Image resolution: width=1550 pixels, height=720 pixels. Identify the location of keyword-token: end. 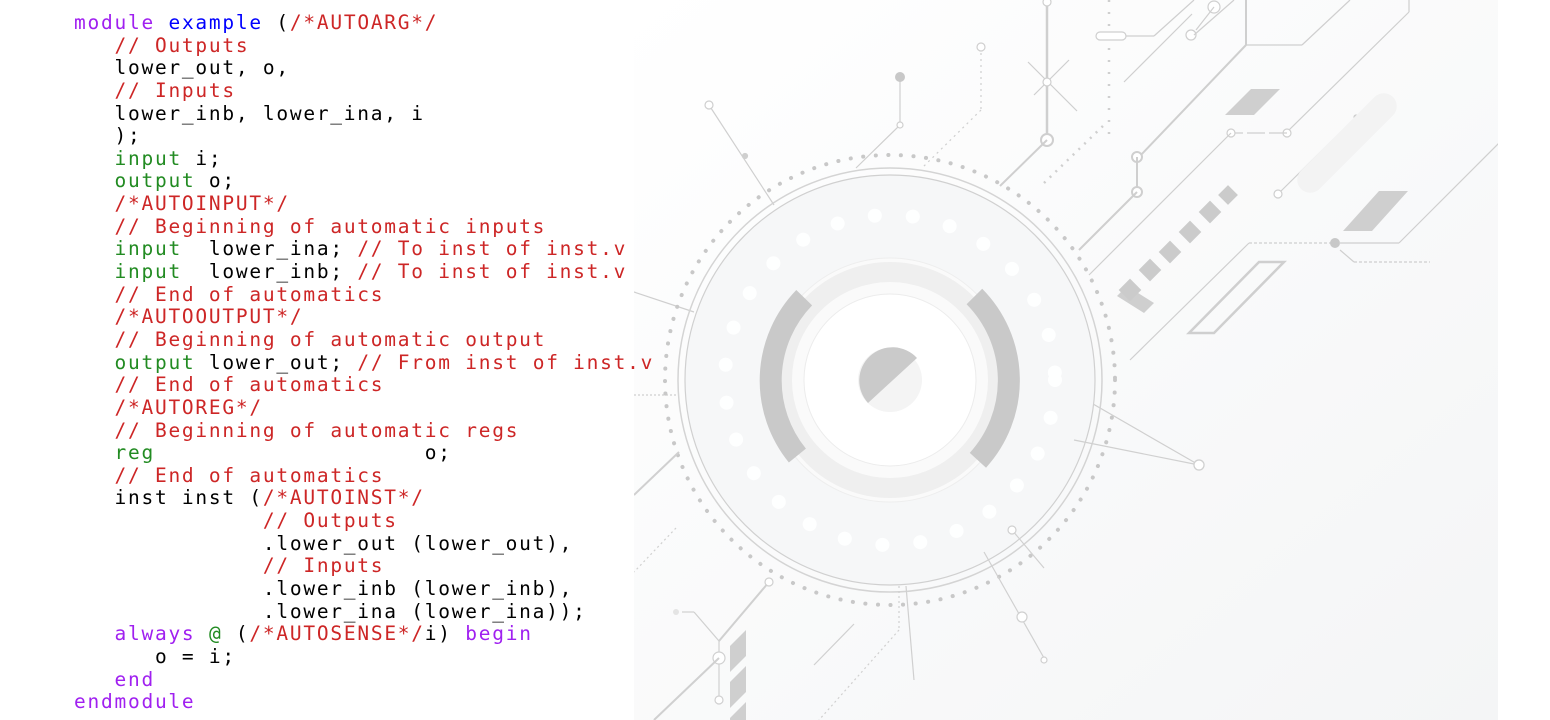
(134, 679).